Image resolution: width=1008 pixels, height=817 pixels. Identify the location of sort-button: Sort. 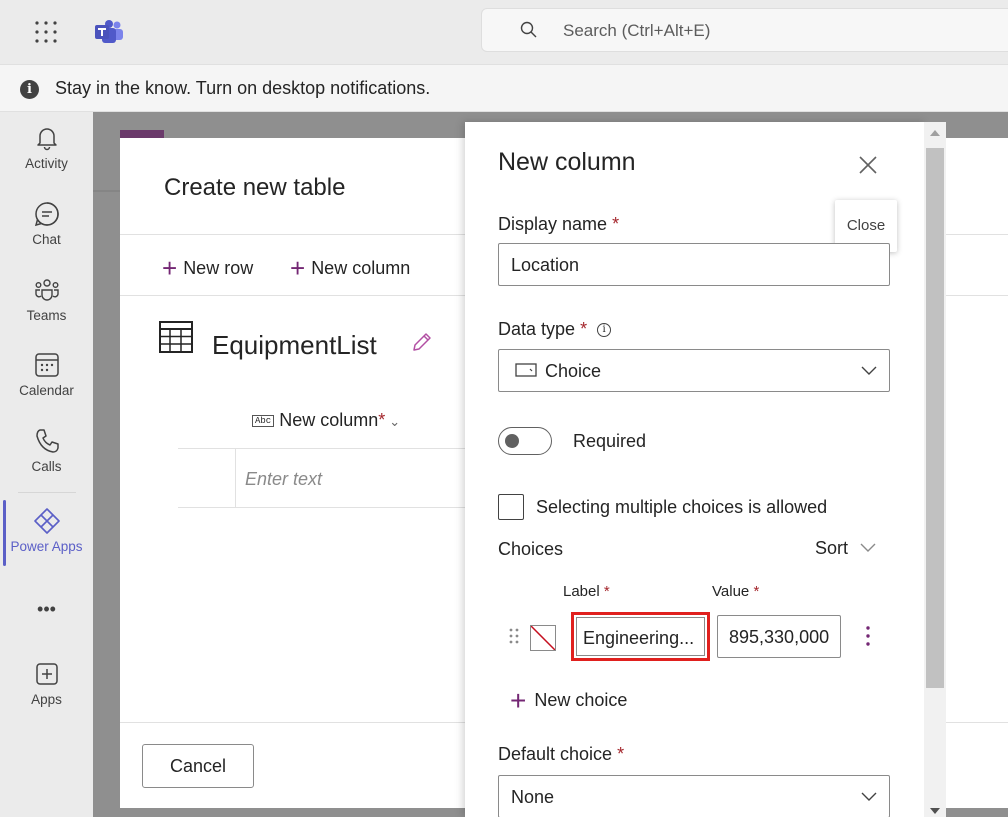
(831, 548).